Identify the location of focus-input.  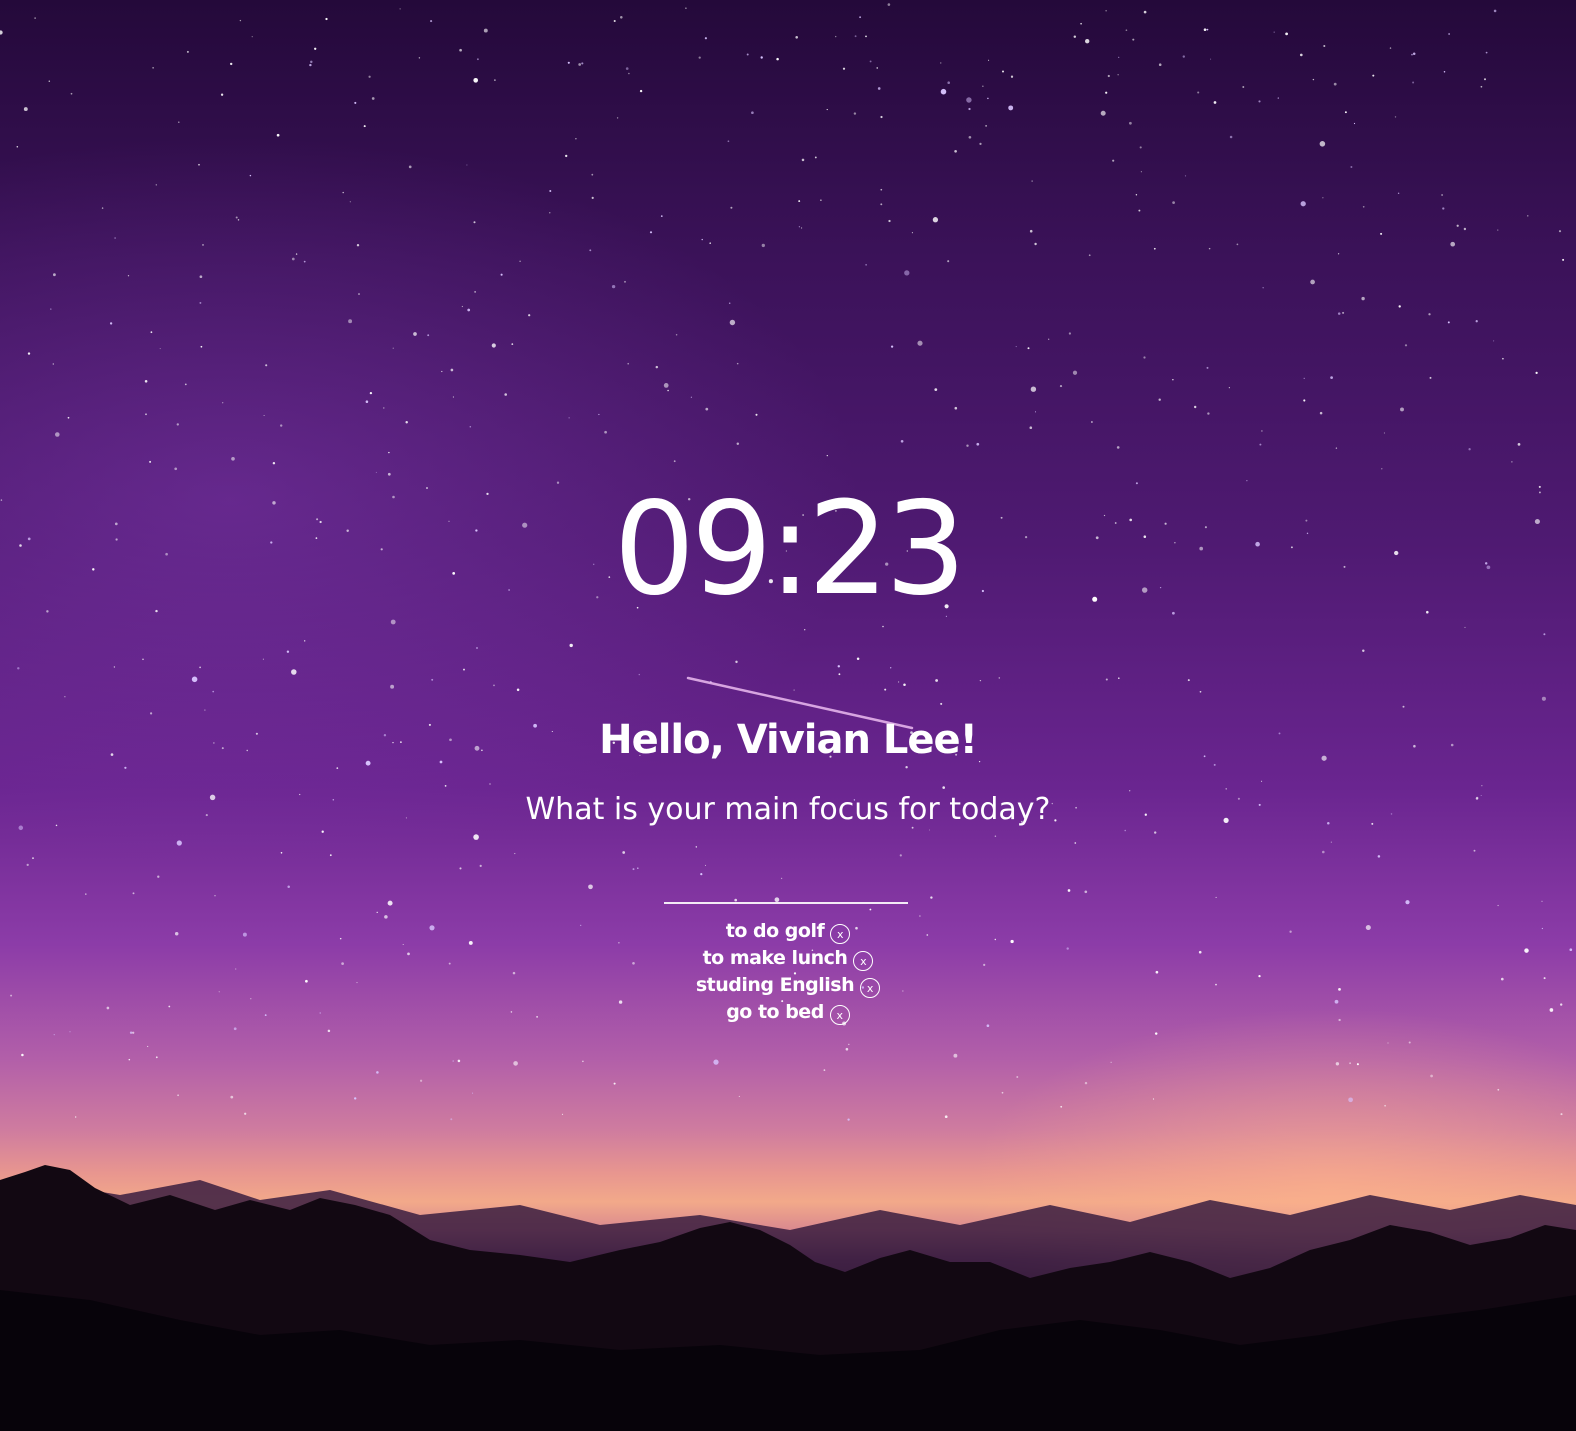
(786, 885).